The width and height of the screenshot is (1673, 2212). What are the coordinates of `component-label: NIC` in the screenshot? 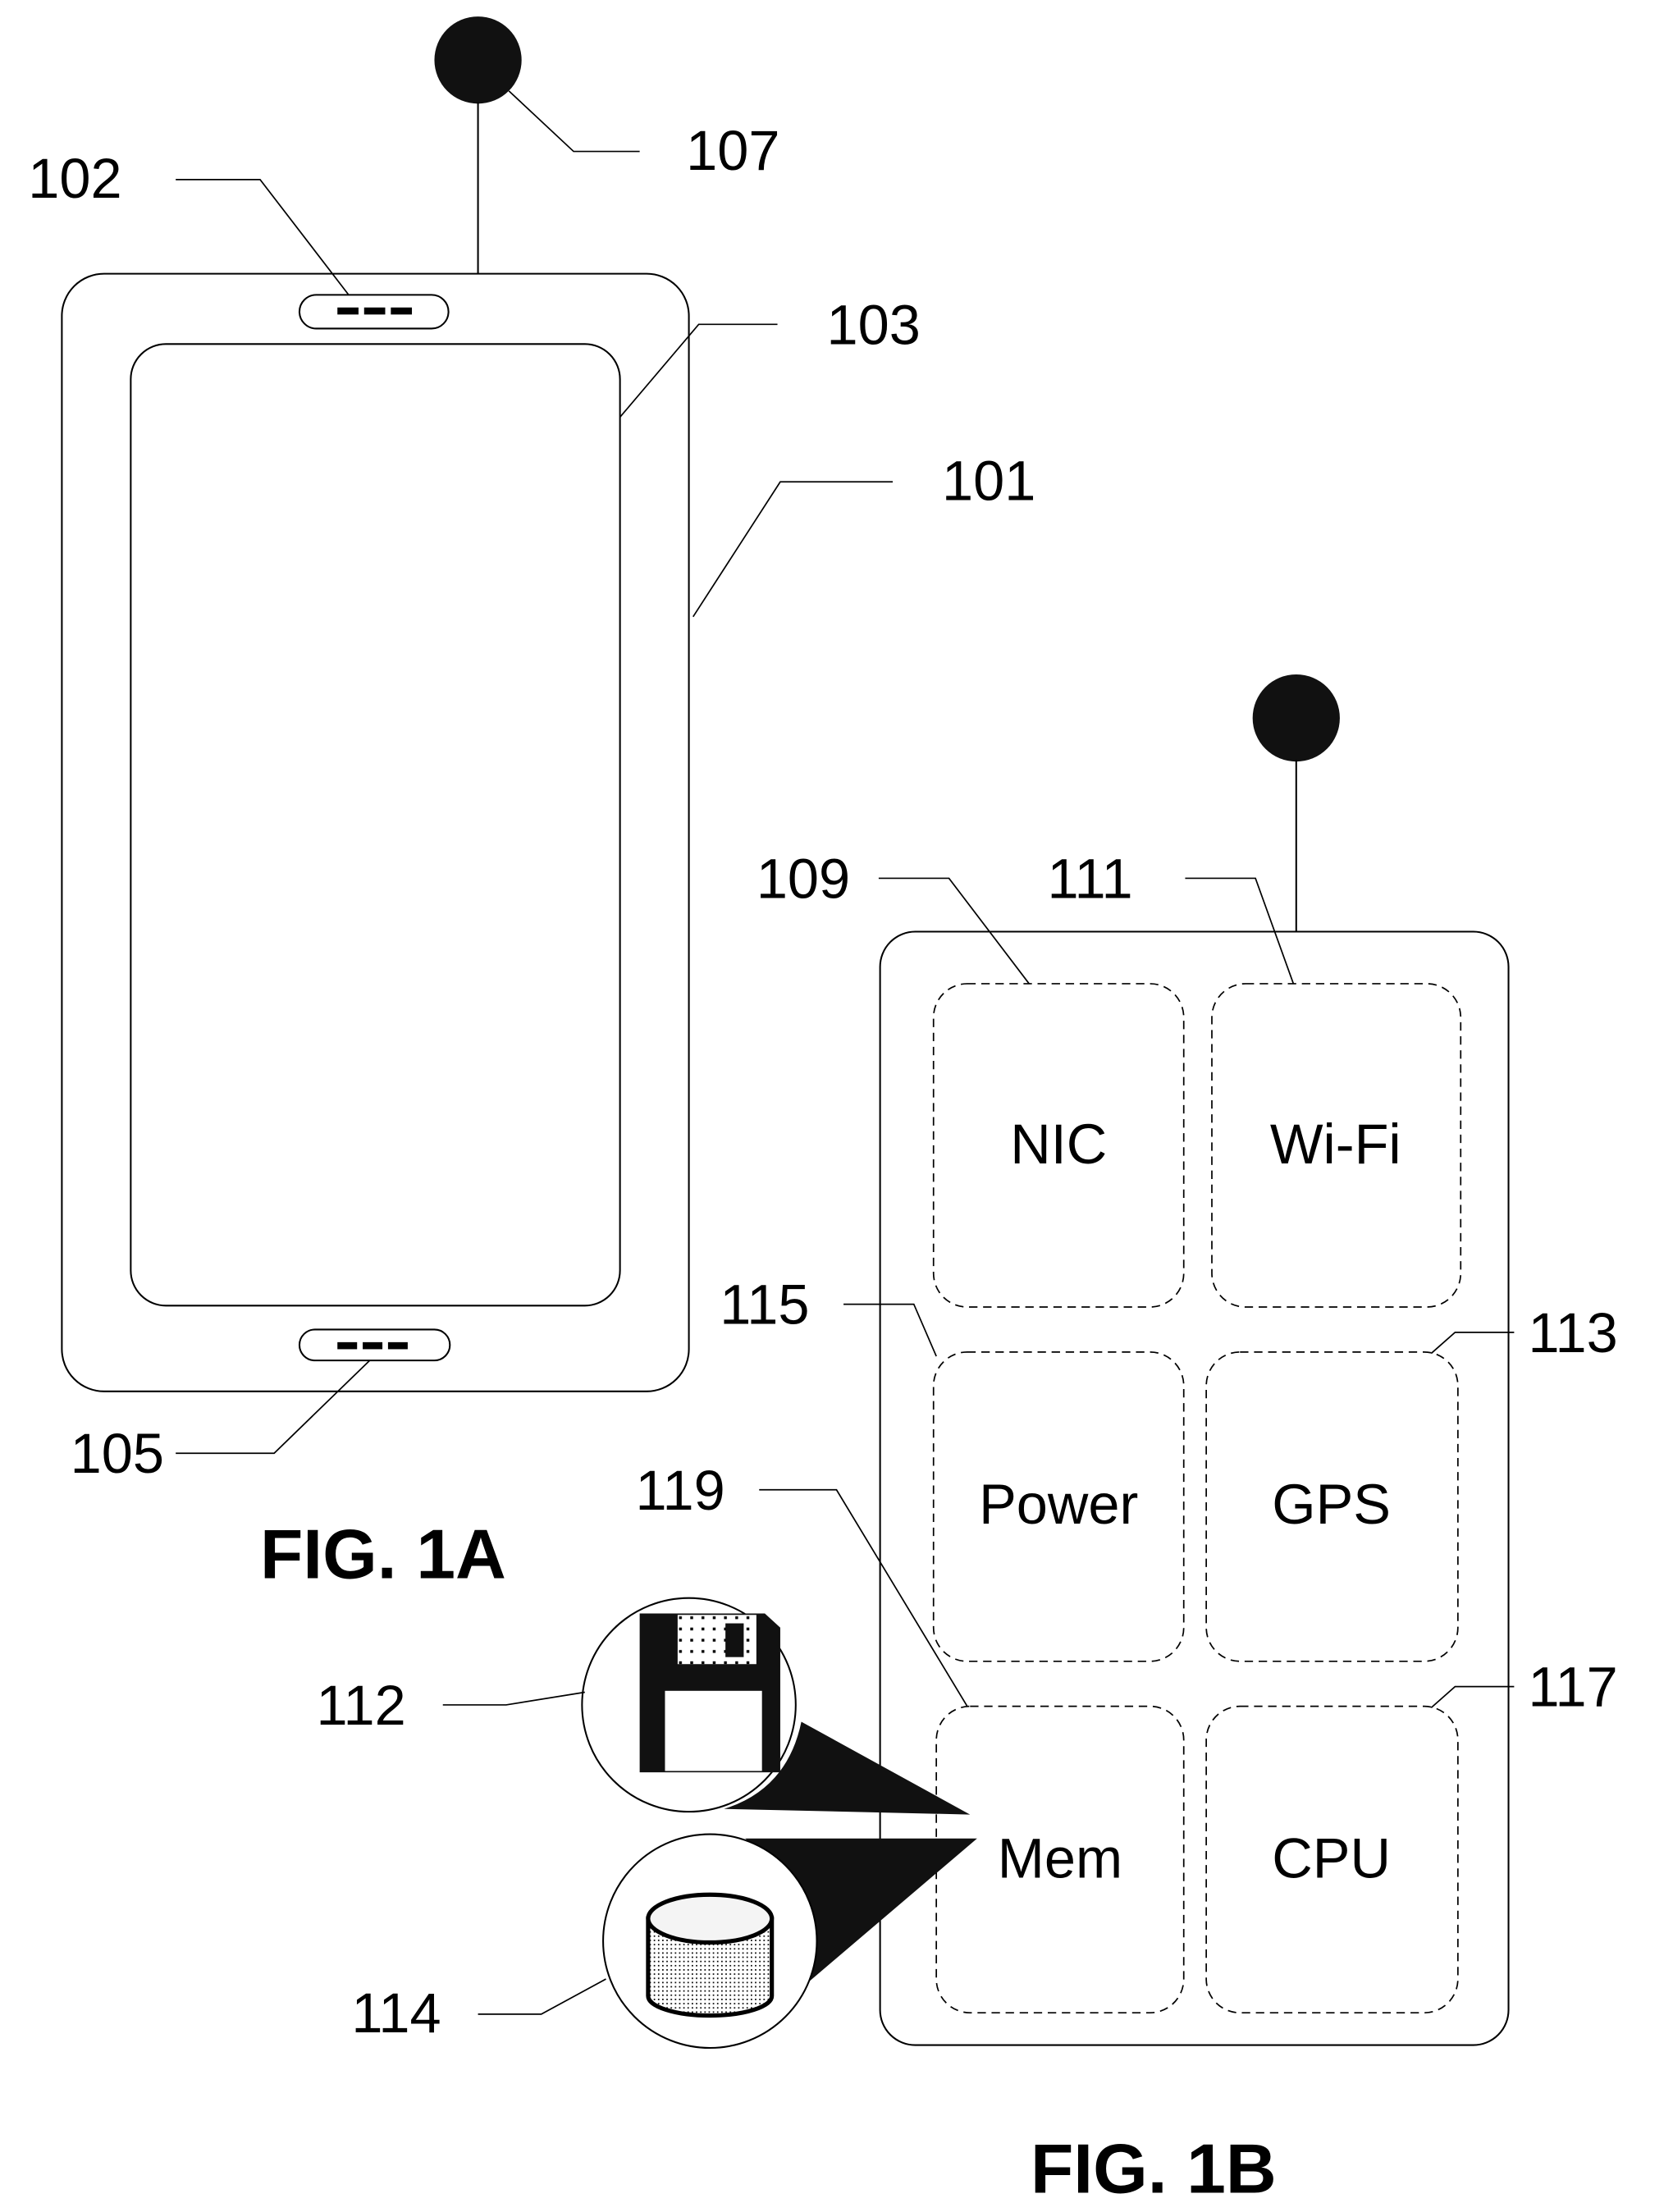 It's located at (1058, 1144).